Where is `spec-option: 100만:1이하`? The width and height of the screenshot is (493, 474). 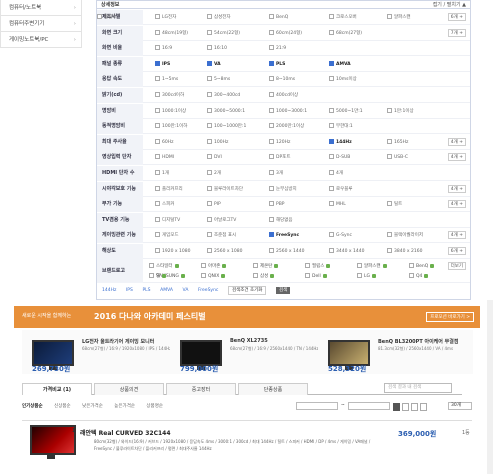
spec-option: 100만:1이하 is located at coordinates (171, 126).